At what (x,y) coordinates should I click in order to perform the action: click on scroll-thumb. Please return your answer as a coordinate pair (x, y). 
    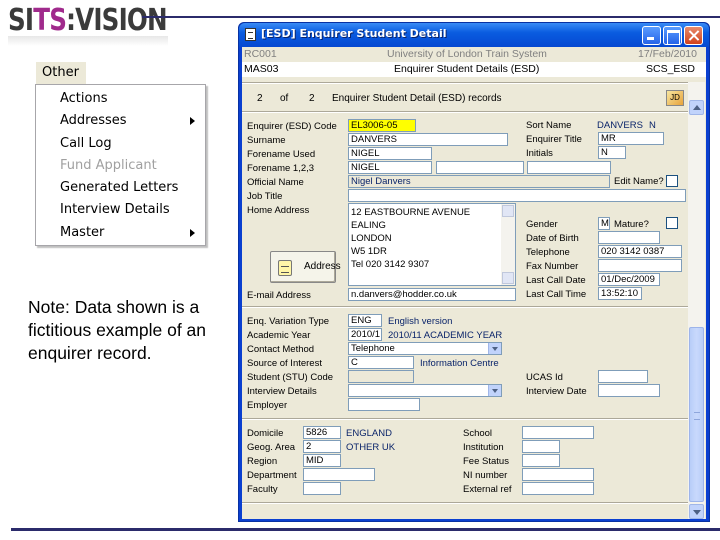
    Looking at the image, I should click on (696, 414).